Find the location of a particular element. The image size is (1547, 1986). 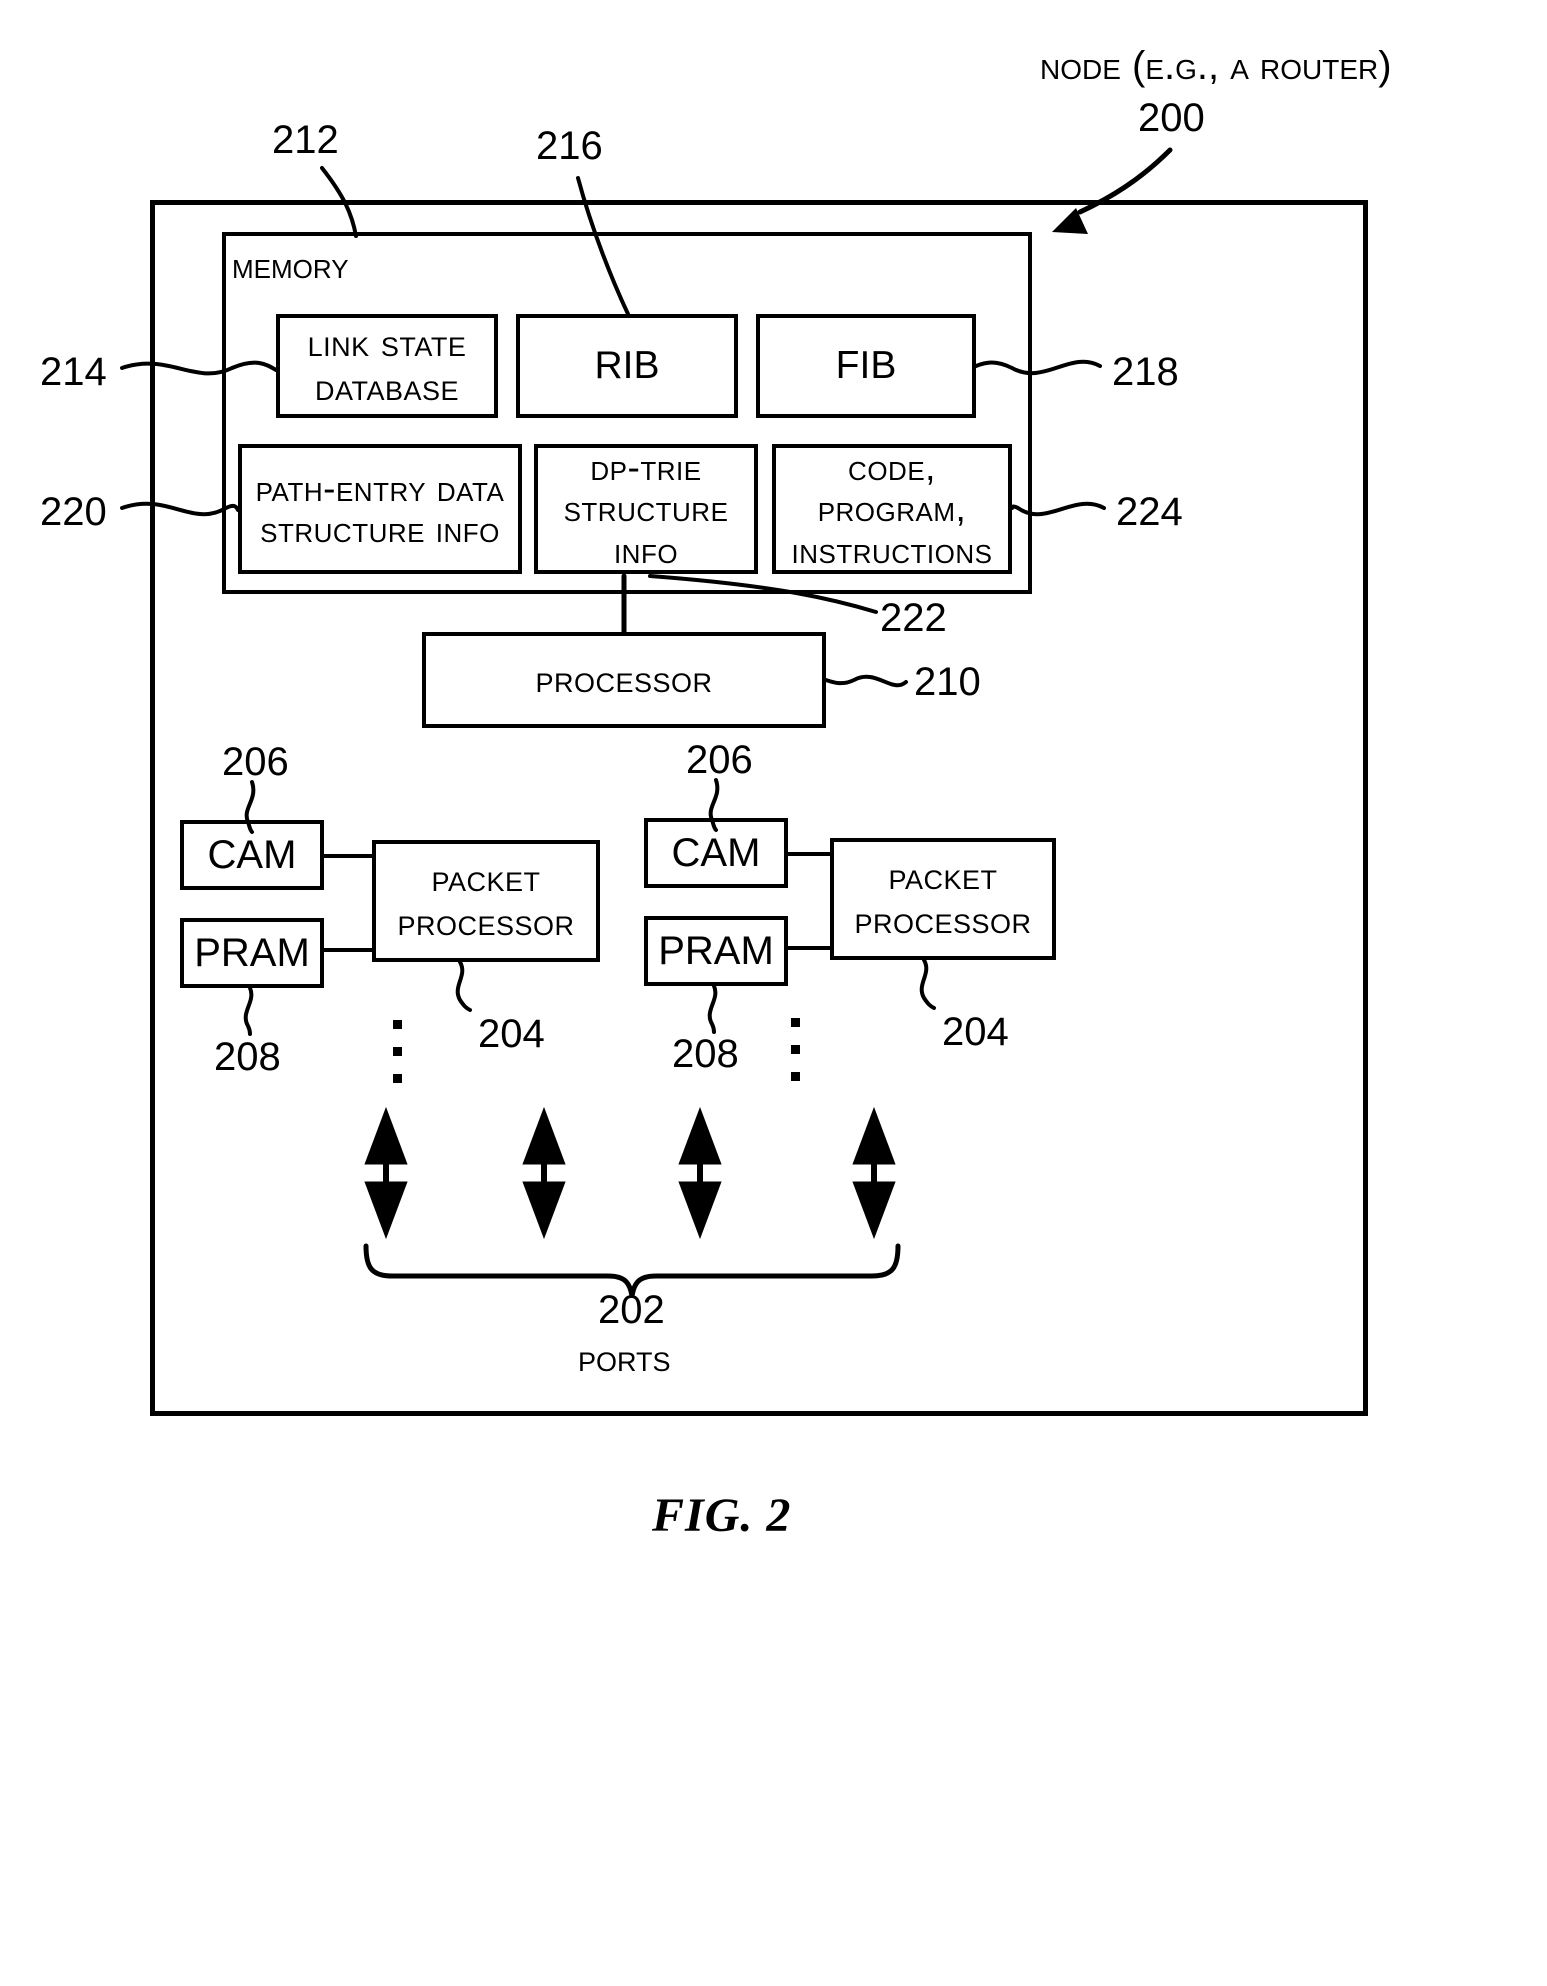

memory-item-fib: FIB is located at coordinates (866, 366).